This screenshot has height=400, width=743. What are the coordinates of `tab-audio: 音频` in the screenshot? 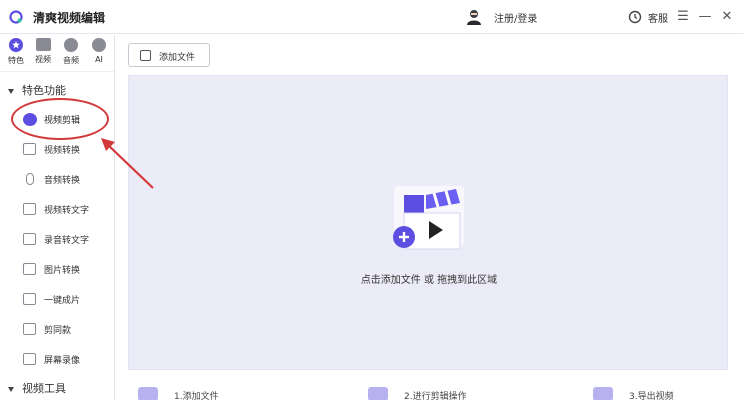 It's located at (71, 54).